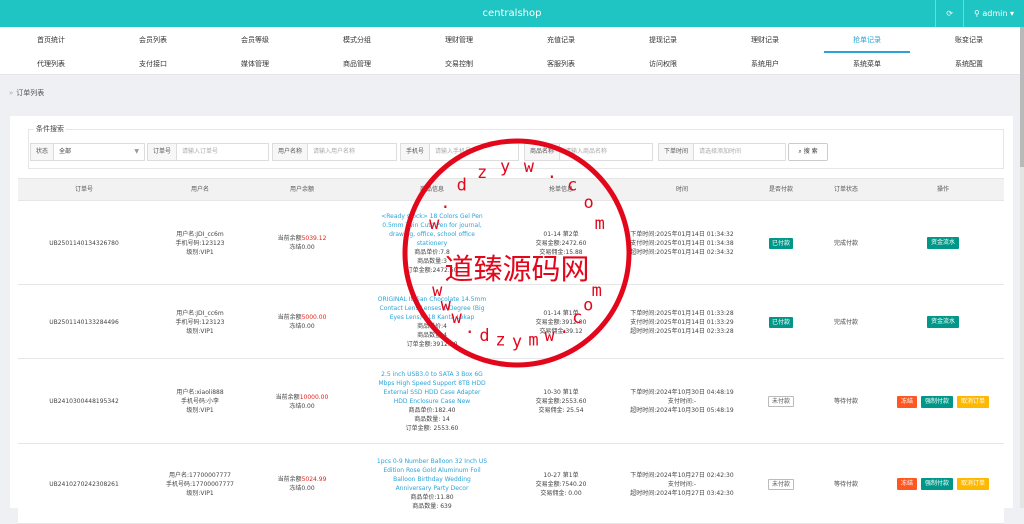 The height and width of the screenshot is (524, 1024). I want to click on nav-item-row2-9: 系统配置, so click(969, 64).